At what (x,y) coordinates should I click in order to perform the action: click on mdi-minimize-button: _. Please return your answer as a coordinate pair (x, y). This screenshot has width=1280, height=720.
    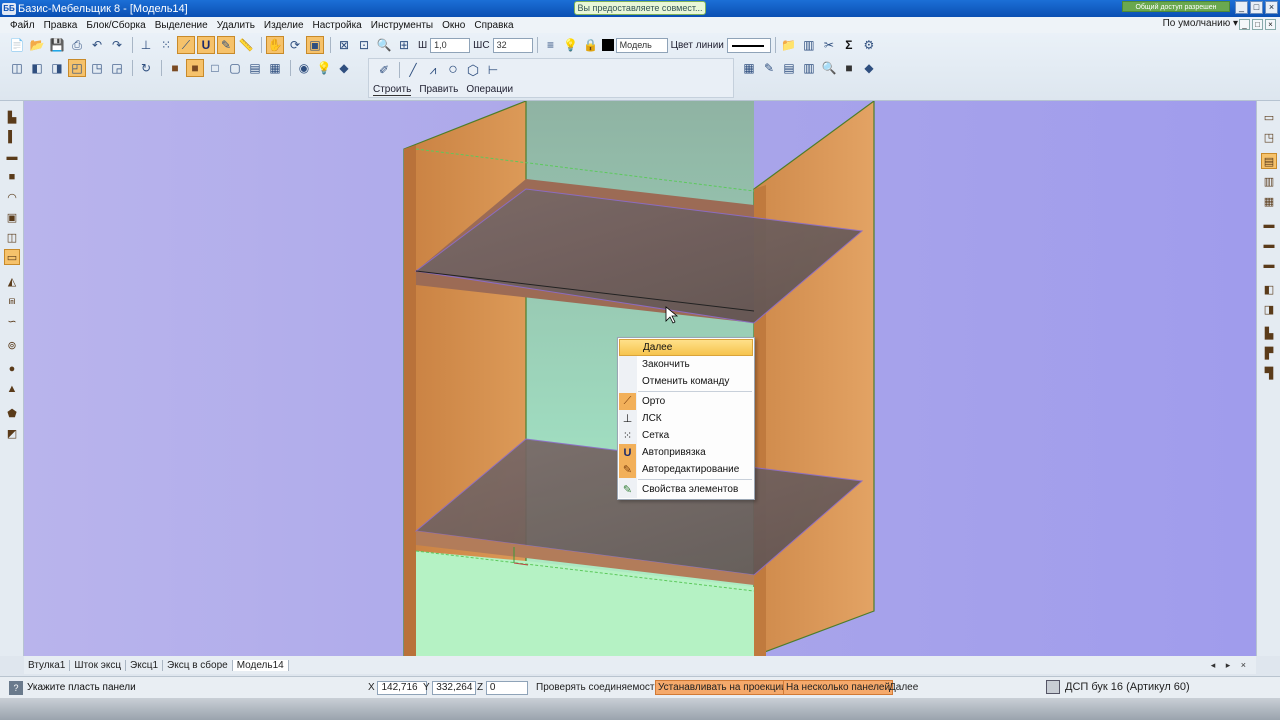
    Looking at the image, I should click on (1244, 24).